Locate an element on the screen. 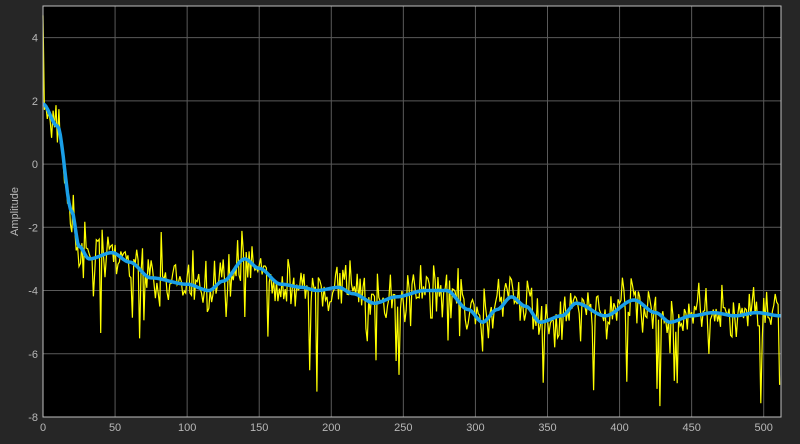 The image size is (800, 444). x-tick-label: 0 is located at coordinates (43, 428).